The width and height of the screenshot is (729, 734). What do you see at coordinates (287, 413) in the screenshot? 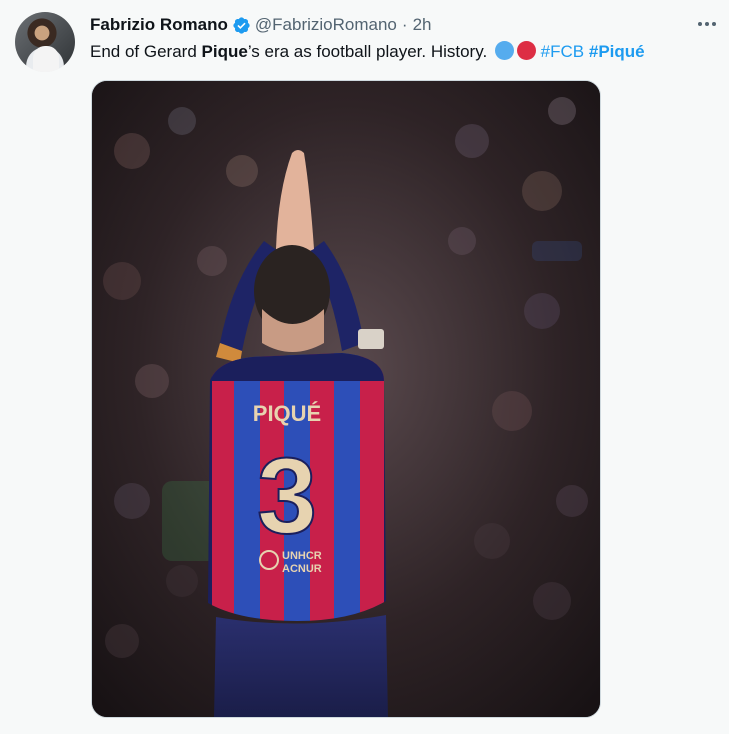
I see `shirt-name: PIQUÉ` at bounding box center [287, 413].